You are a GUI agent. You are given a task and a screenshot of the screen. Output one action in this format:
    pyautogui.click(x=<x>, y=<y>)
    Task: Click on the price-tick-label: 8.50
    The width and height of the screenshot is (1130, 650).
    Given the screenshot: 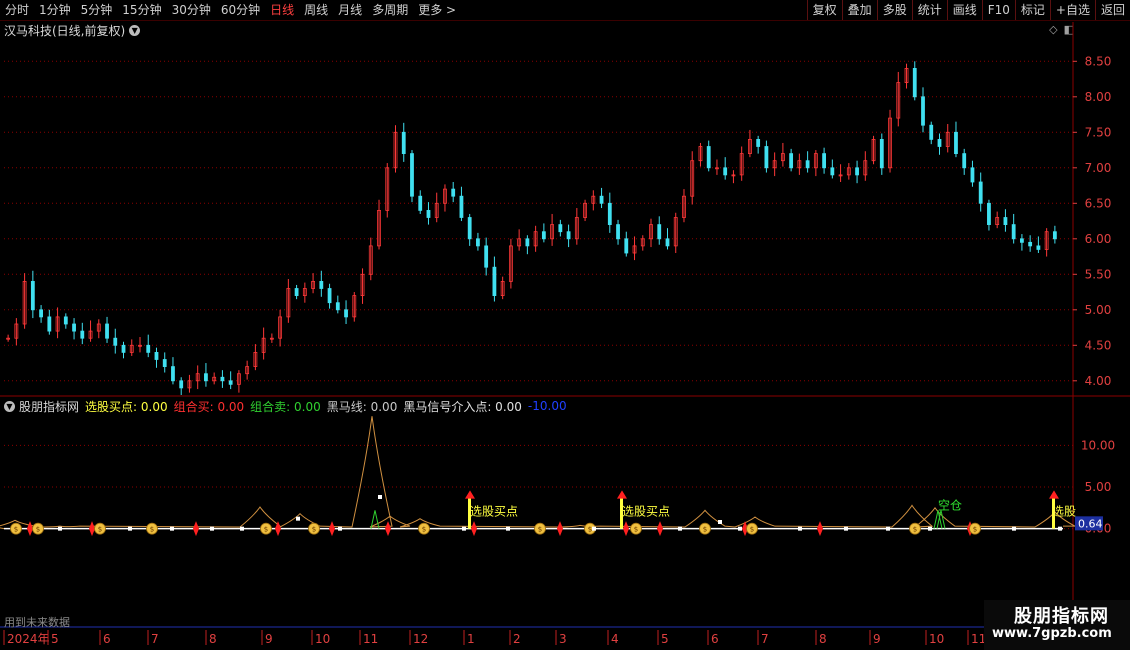 What is the action you would take?
    pyautogui.click(x=1098, y=61)
    